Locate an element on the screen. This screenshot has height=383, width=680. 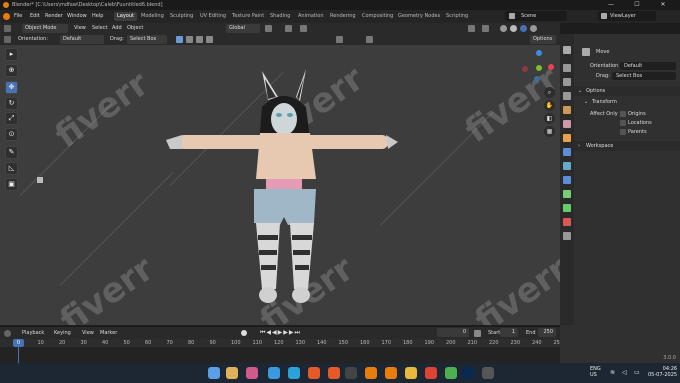
texture-properties-icon is located at coordinates (567, 236).